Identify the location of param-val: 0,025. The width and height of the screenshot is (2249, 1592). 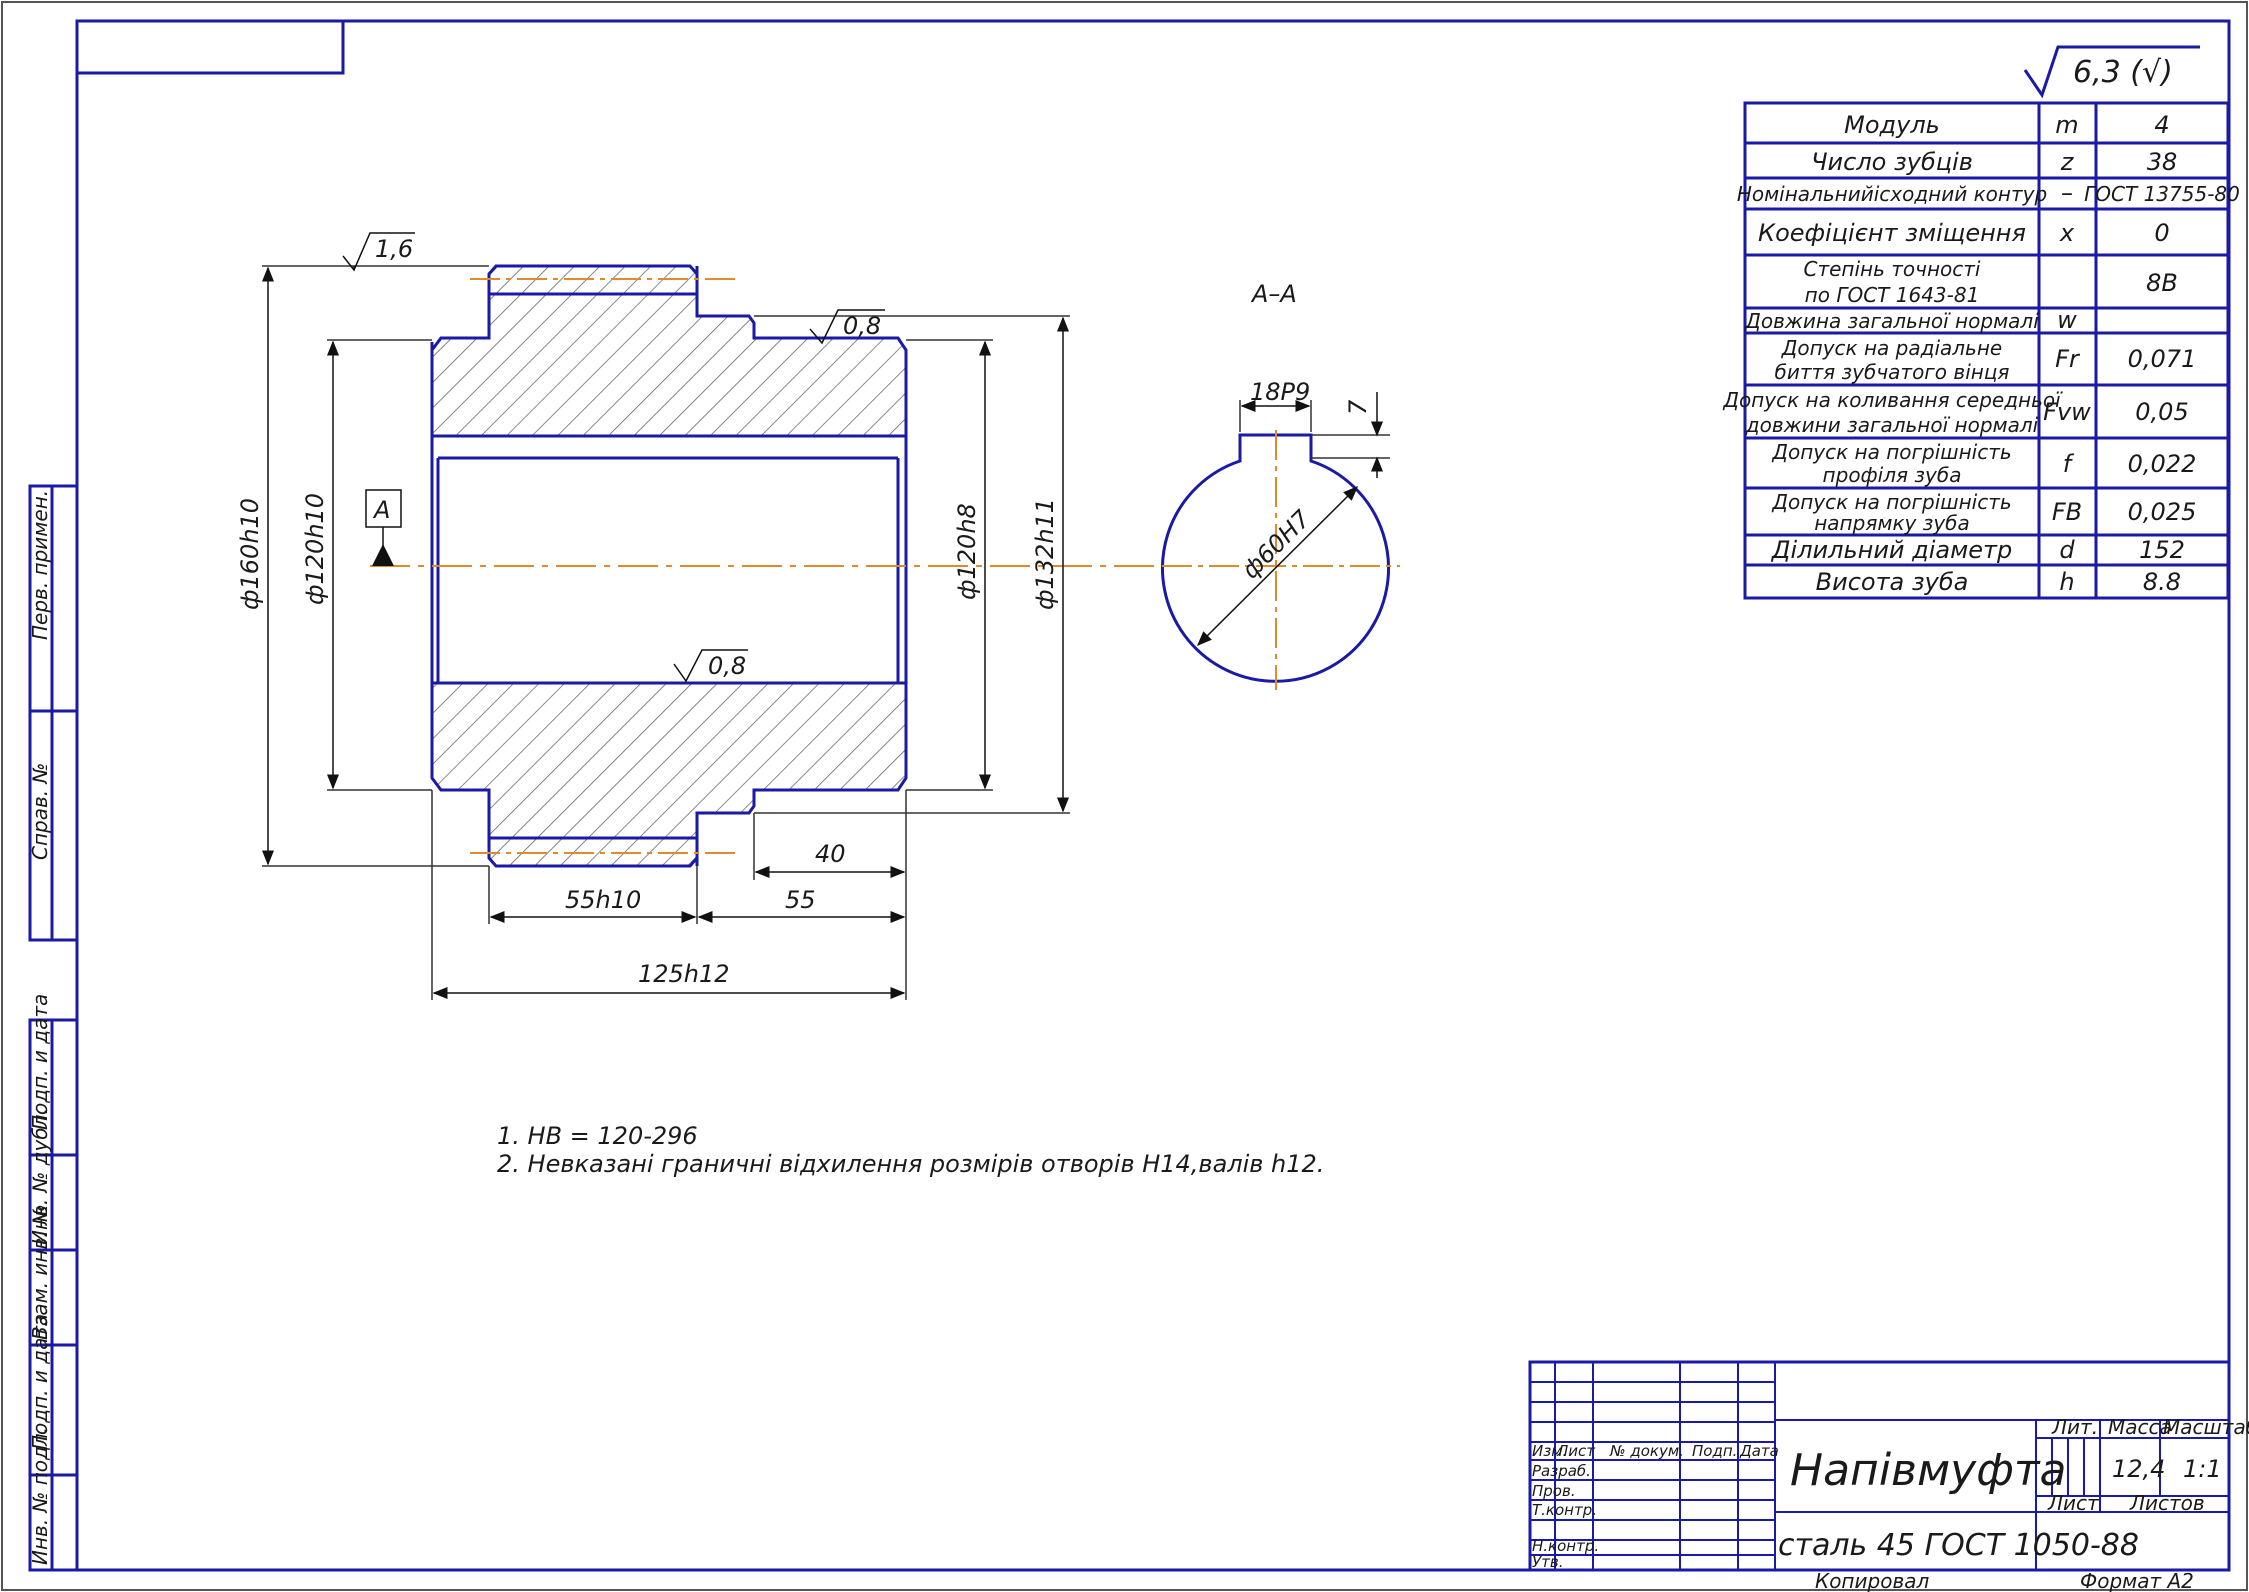
(2162, 512).